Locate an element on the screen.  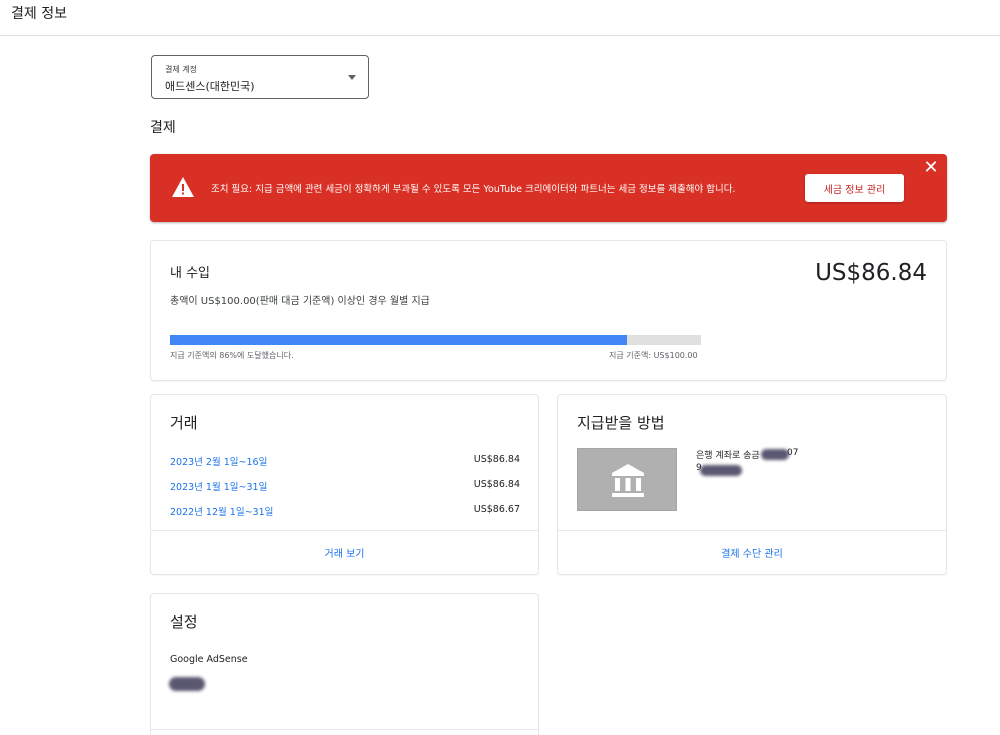
settings-card: 설정 Google AdSense is located at coordinates (344, 664).